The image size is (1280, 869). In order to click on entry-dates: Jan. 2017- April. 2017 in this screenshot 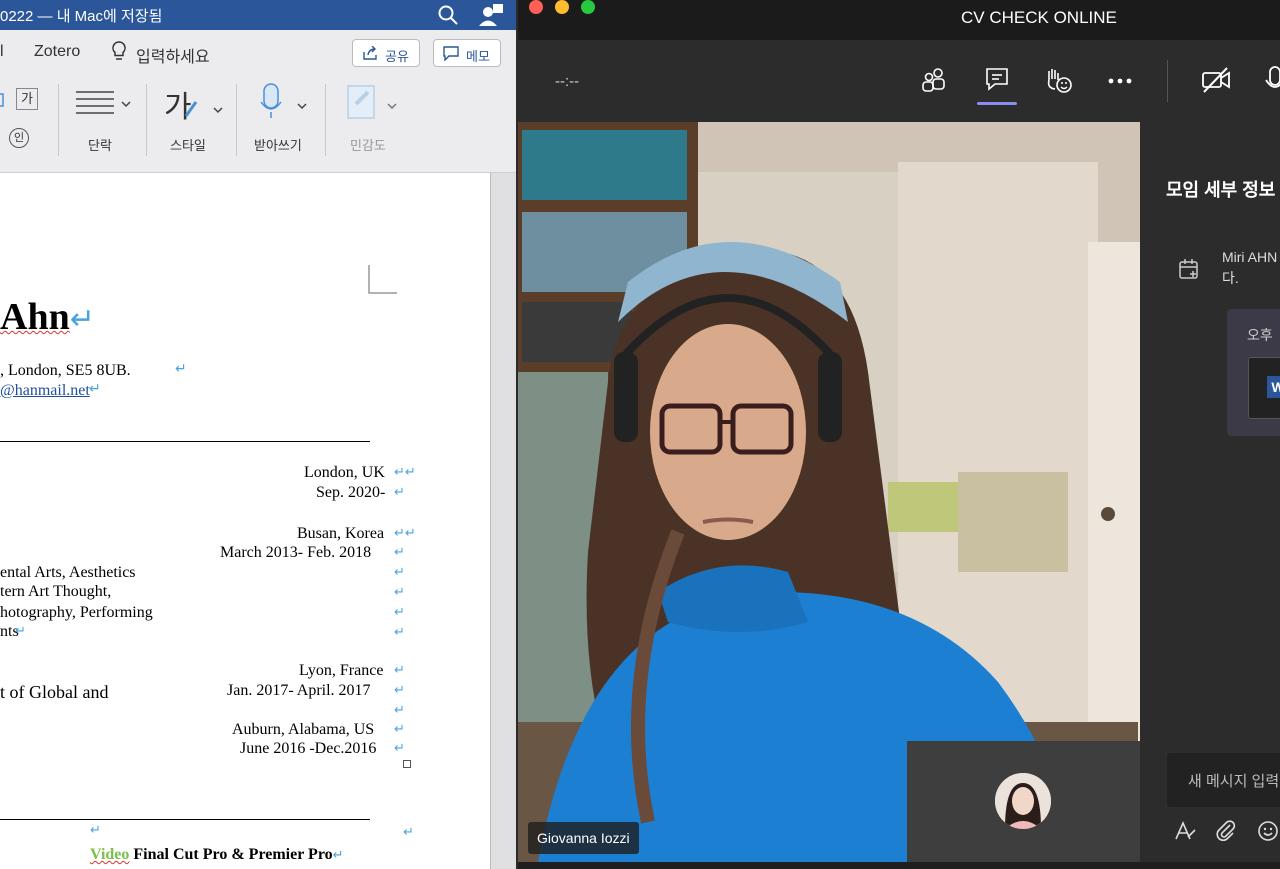, I will do `click(299, 690)`.